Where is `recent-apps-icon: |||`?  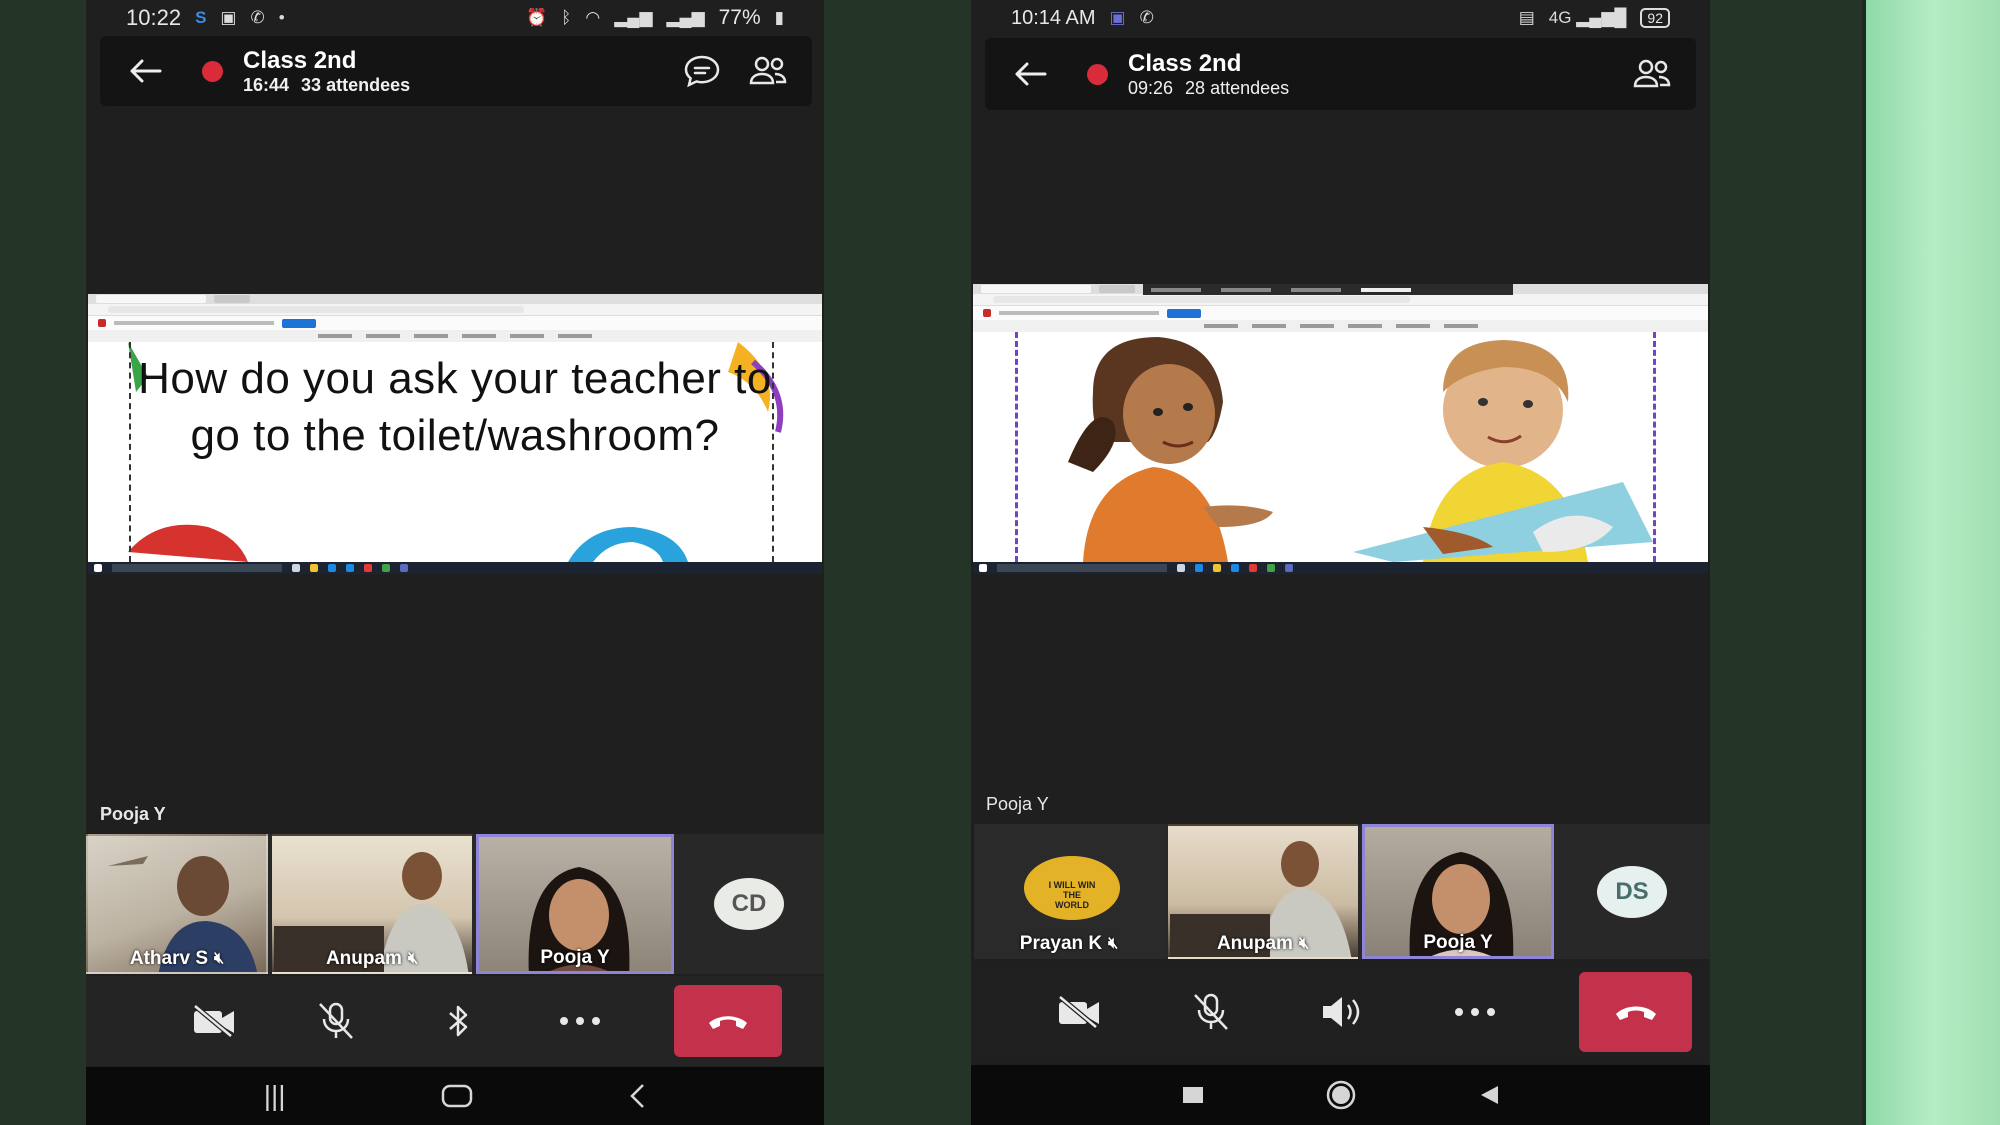
recent-apps-icon: ||| is located at coordinates (274, 1095).